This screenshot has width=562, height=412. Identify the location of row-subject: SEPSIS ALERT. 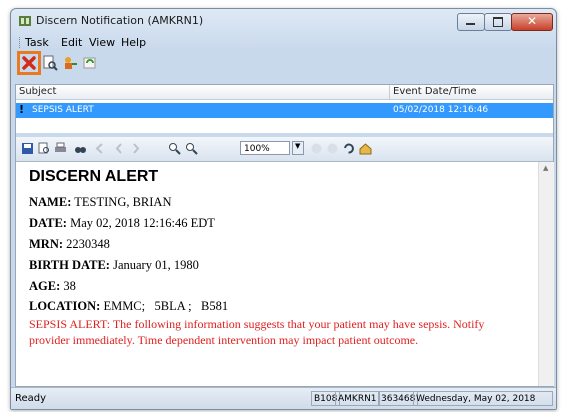
(63, 110).